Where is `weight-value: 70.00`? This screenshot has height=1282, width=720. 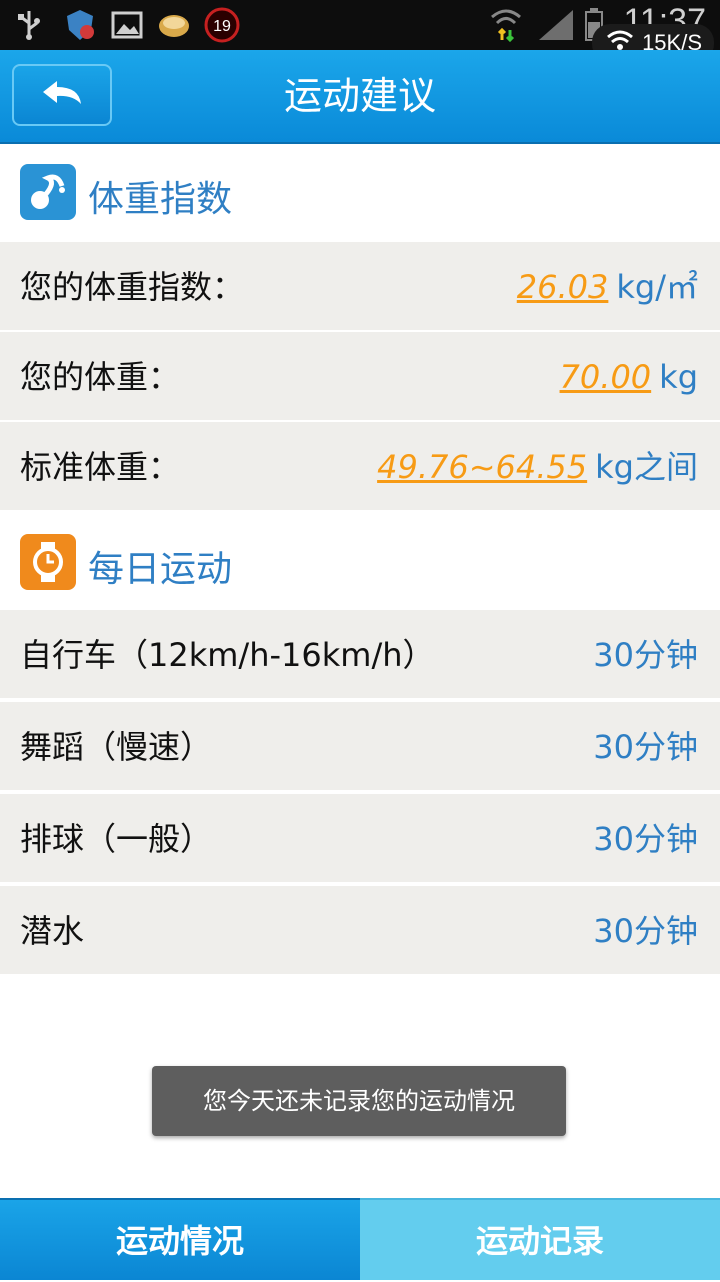
weight-value: 70.00 is located at coordinates (605, 377).